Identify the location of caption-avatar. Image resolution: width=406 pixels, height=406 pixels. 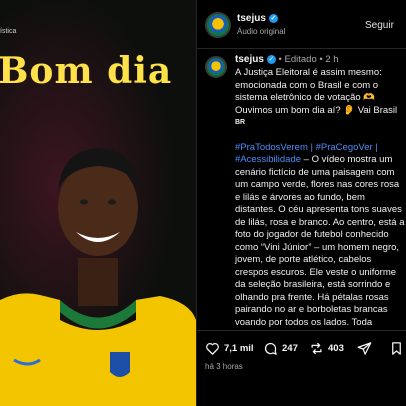
(216, 67).